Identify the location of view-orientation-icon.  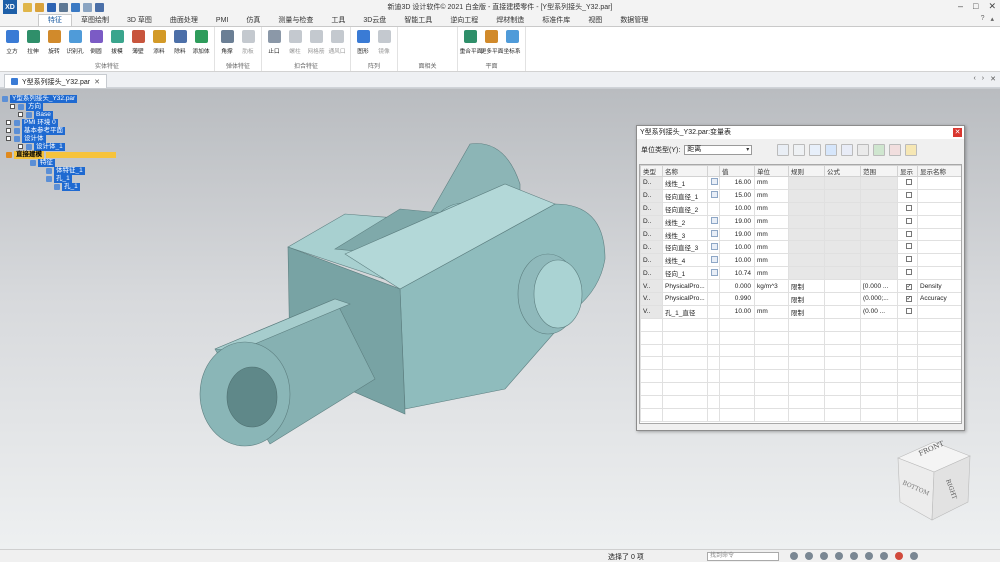
(884, 556).